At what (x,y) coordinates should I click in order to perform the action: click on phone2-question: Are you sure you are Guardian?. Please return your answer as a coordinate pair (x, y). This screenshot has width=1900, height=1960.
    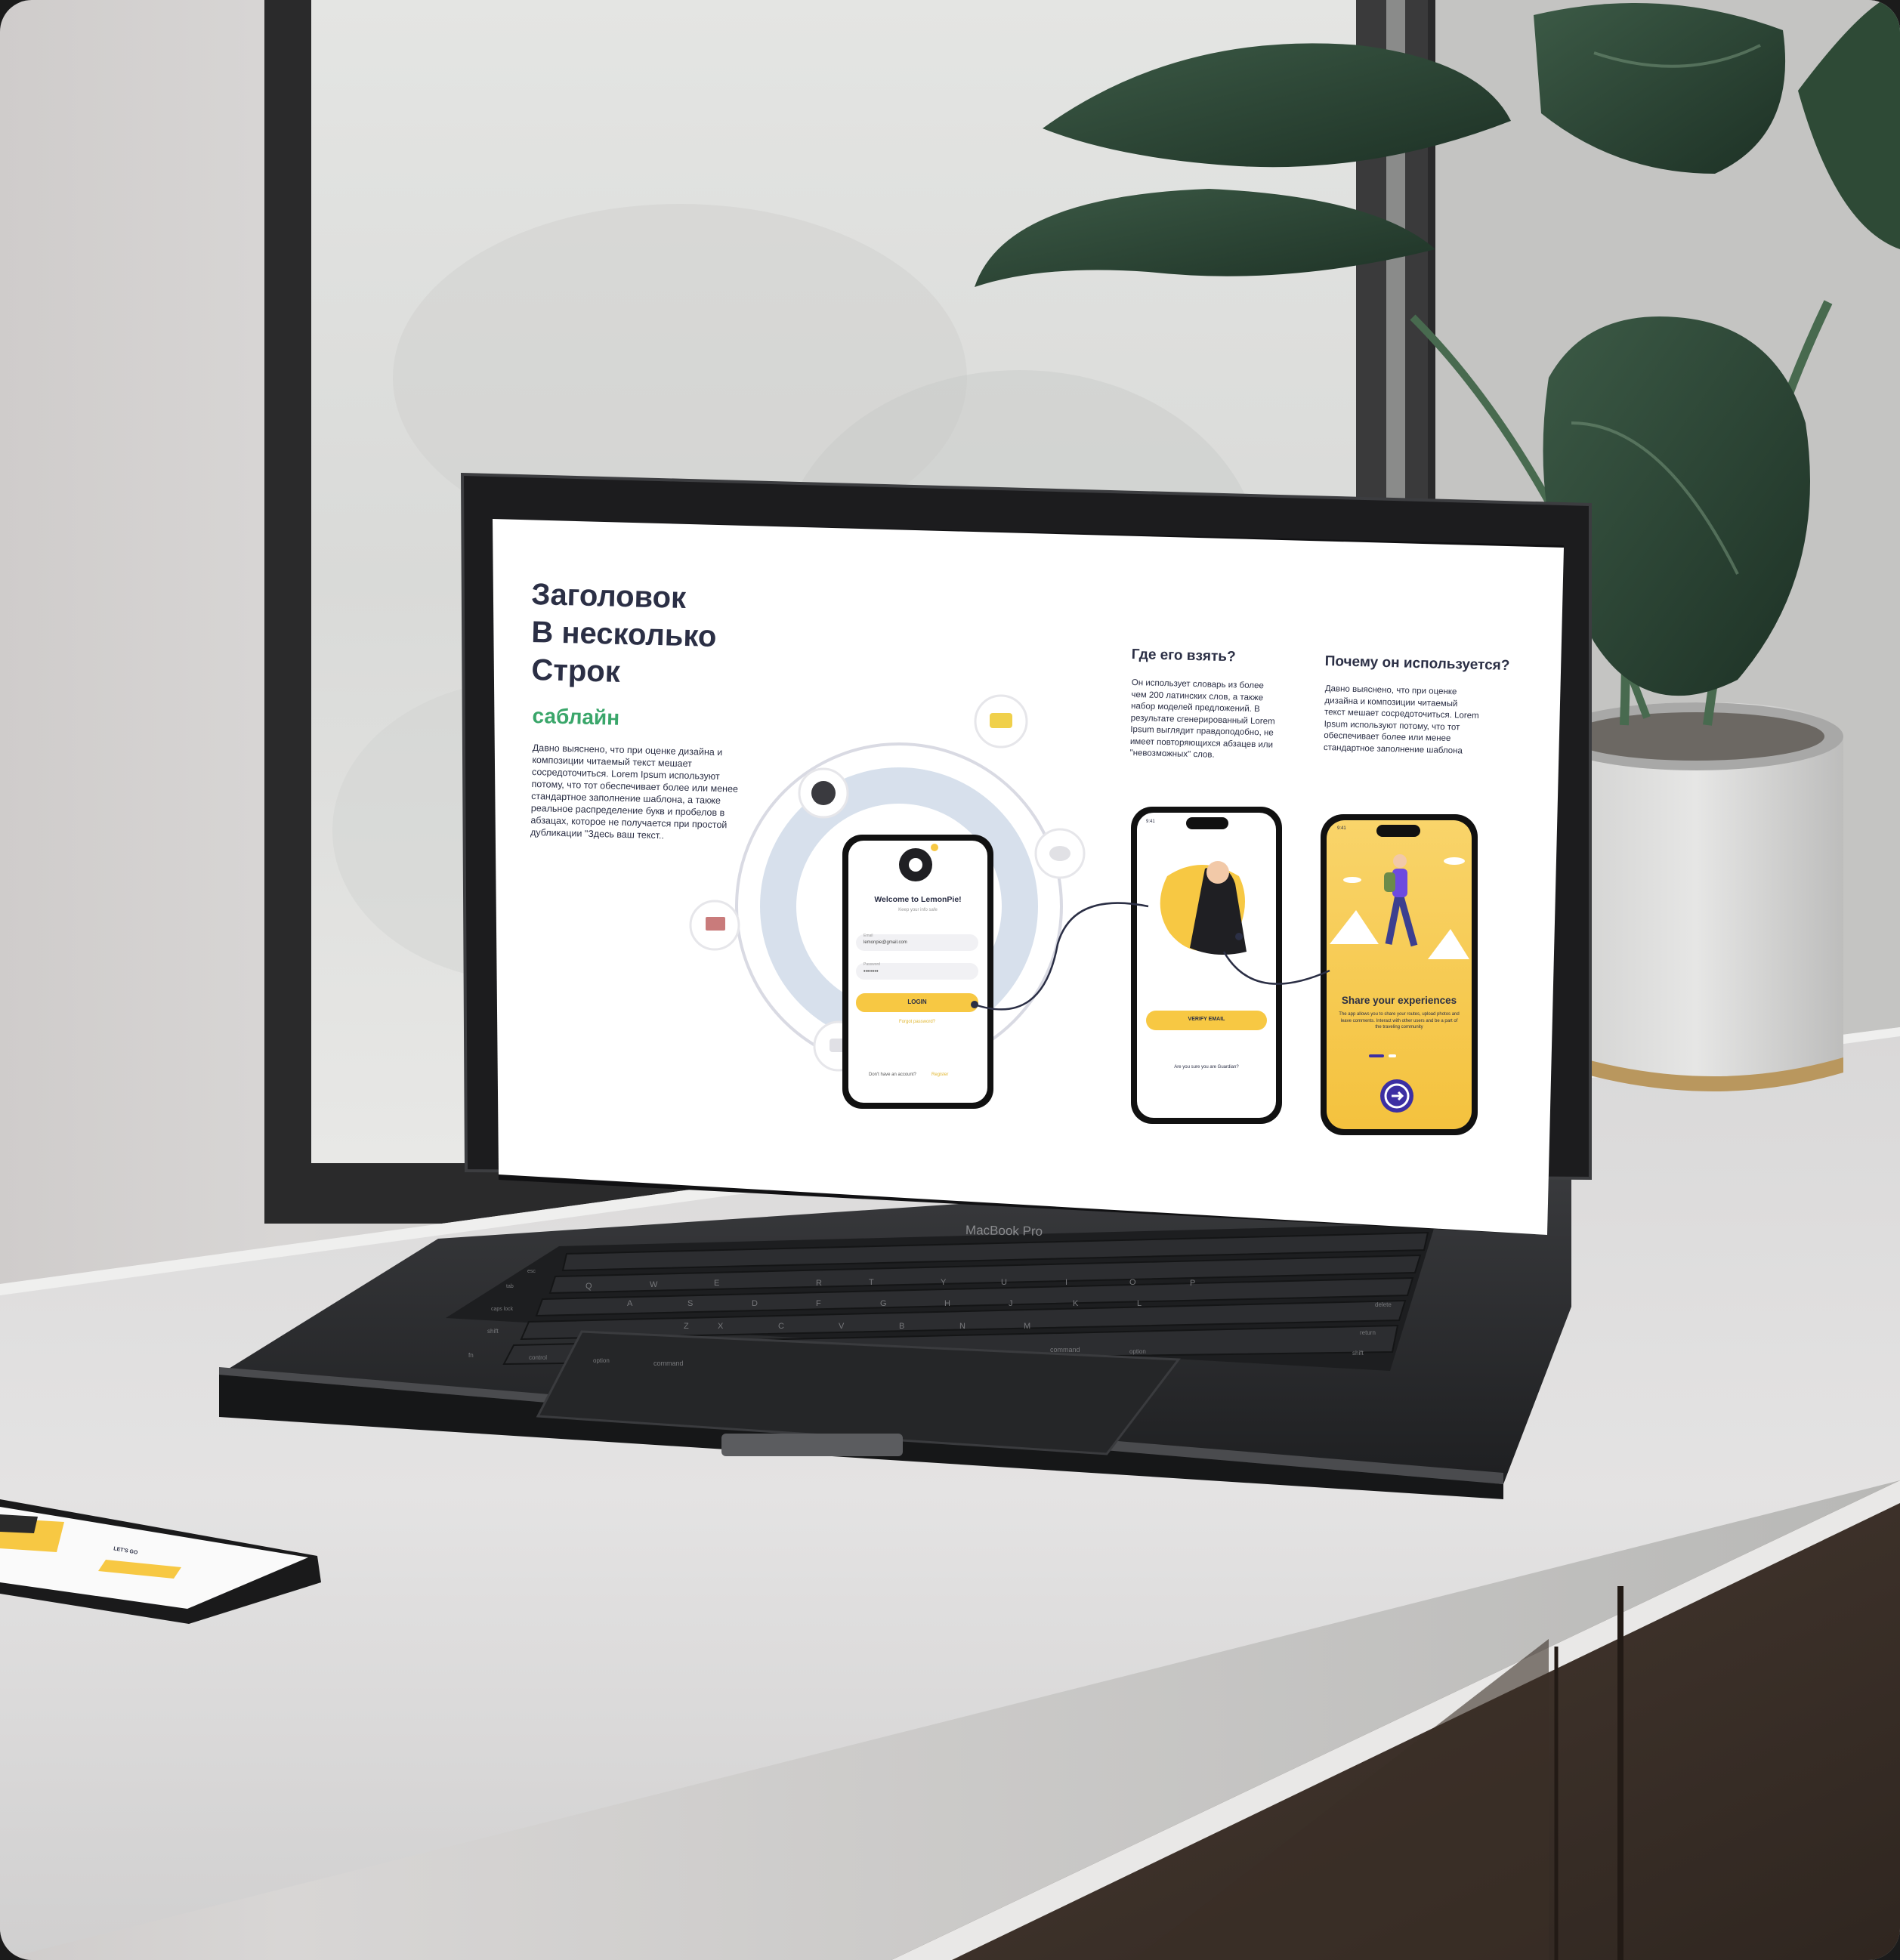
    Looking at the image, I should click on (1206, 1067).